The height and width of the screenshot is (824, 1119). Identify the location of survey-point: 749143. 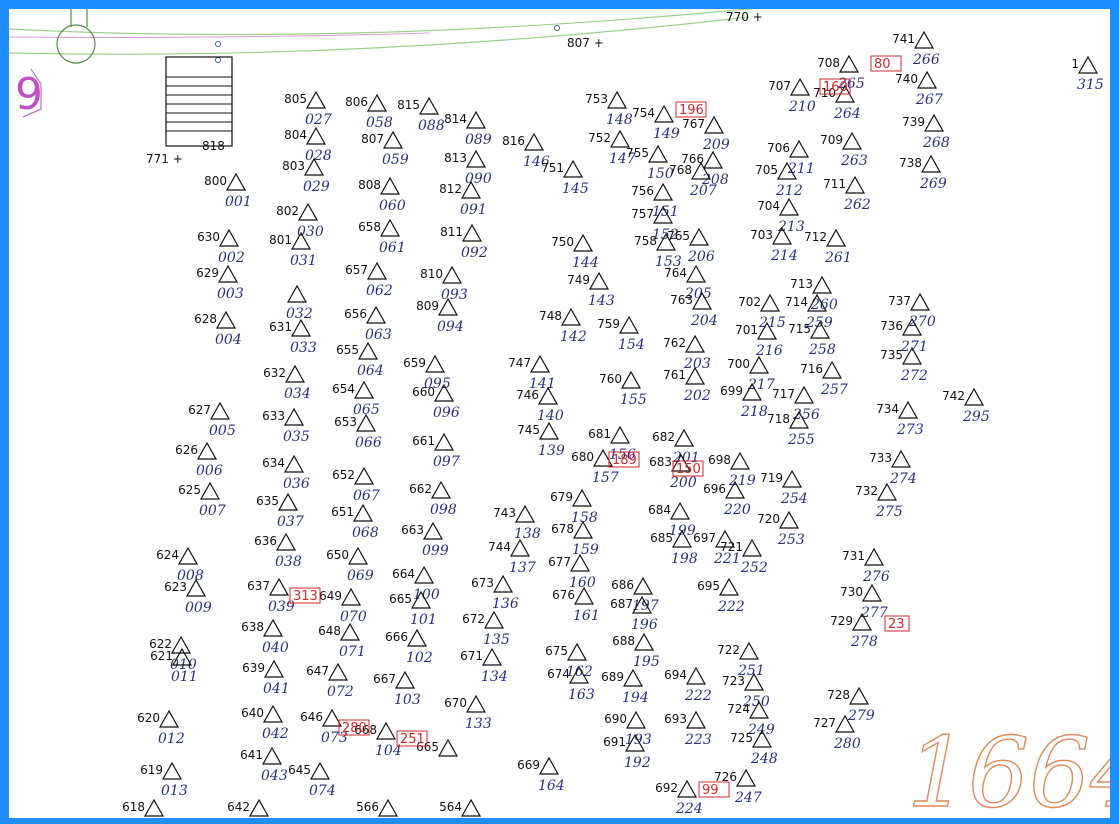
(591, 290).